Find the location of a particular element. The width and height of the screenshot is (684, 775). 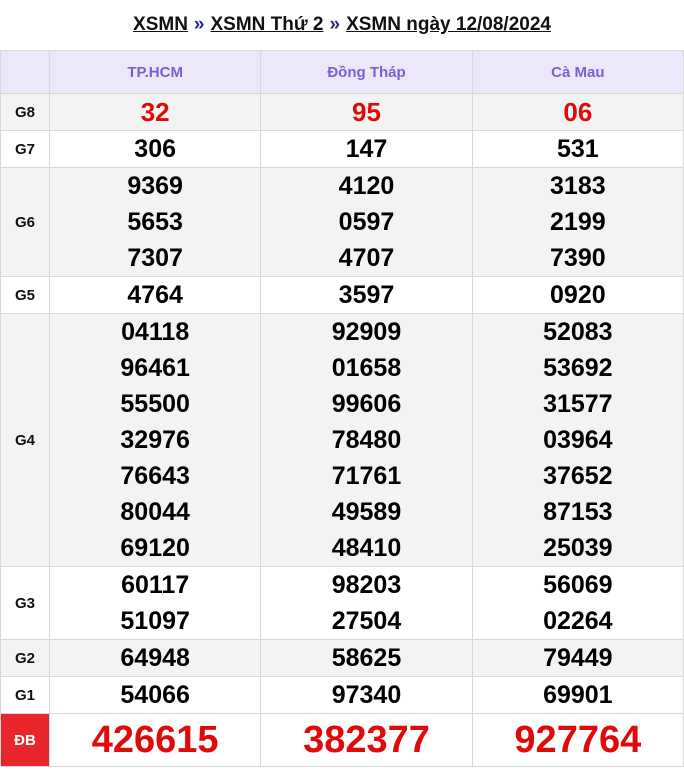

prize-label: G4 is located at coordinates (25, 440).